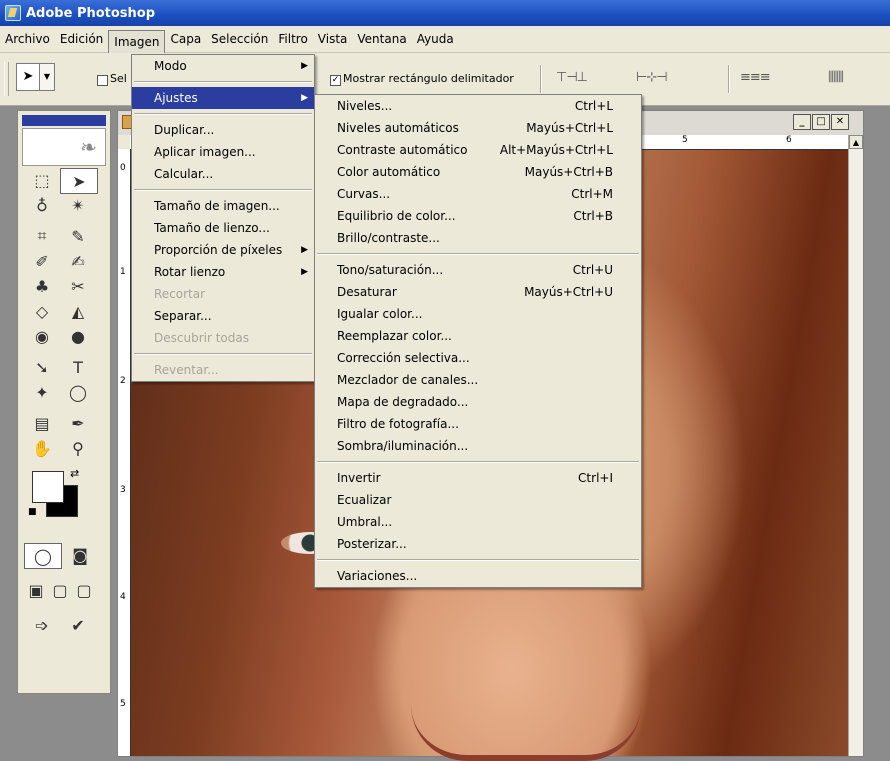 This screenshot has height=761, width=890. Describe the element at coordinates (42, 625) in the screenshot. I see `jump-to-imageready-icon: ➩` at that location.